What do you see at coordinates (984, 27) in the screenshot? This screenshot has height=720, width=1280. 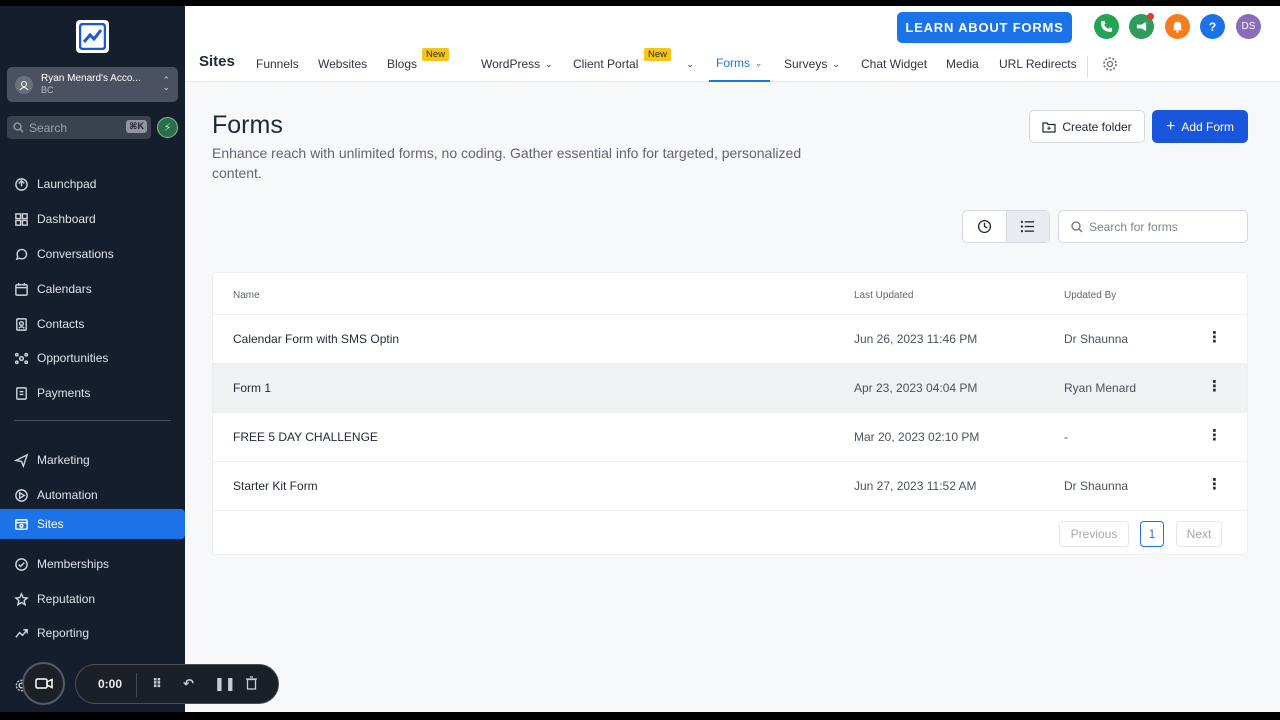 I see `learn-about-forms-button: LEARN ABOUT FORMS` at bounding box center [984, 27].